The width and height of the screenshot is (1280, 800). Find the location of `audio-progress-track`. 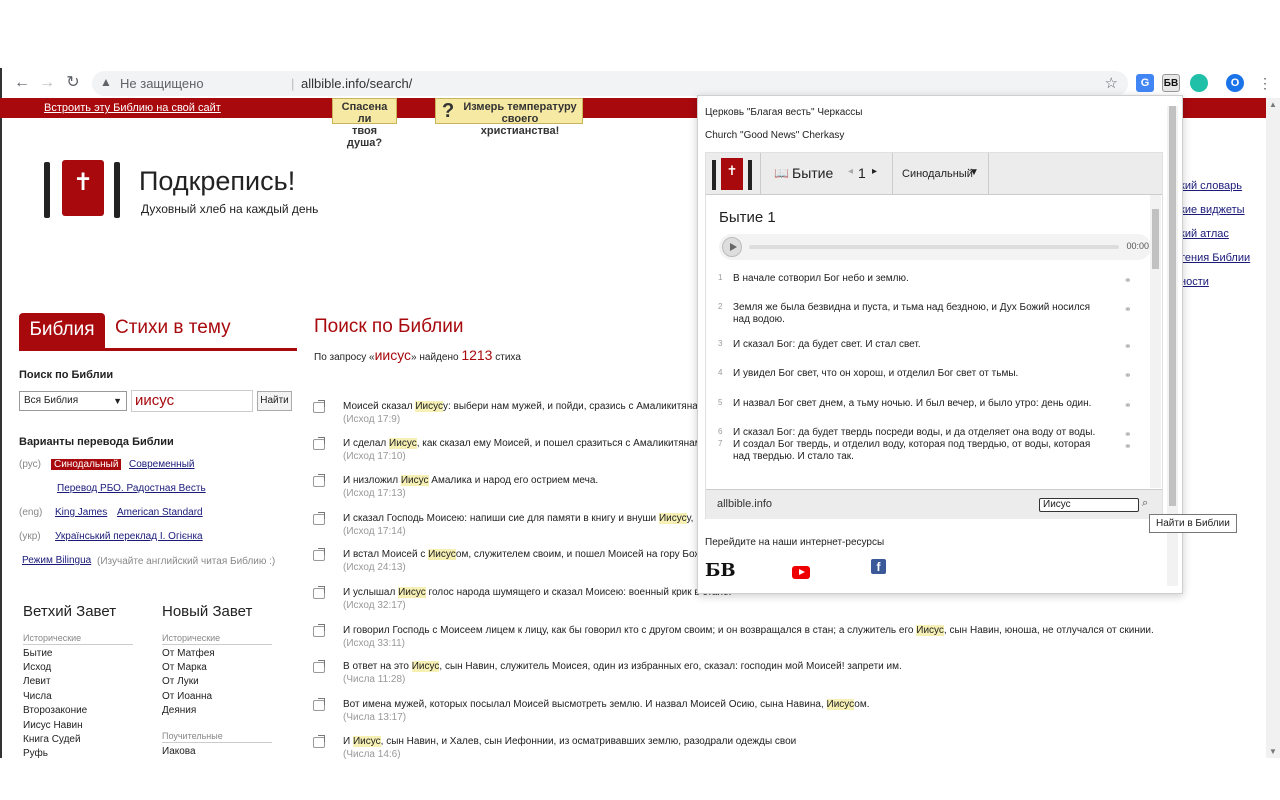

audio-progress-track is located at coordinates (934, 247).